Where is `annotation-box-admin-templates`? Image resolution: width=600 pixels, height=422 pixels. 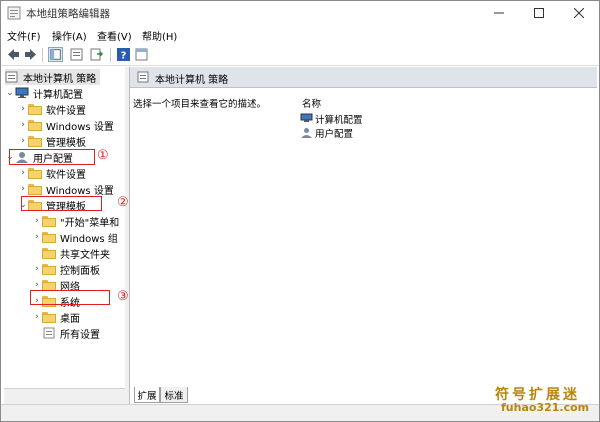 annotation-box-admin-templates is located at coordinates (61, 203).